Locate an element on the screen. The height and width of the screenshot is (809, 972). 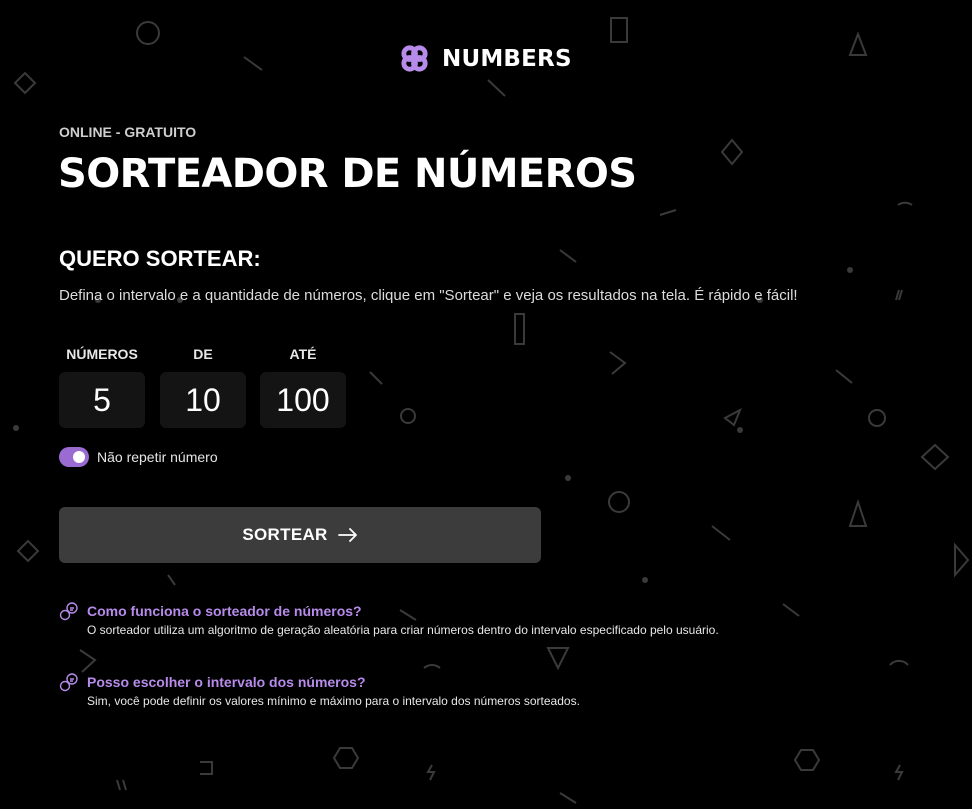
arrow-right-icon is located at coordinates (347, 535).